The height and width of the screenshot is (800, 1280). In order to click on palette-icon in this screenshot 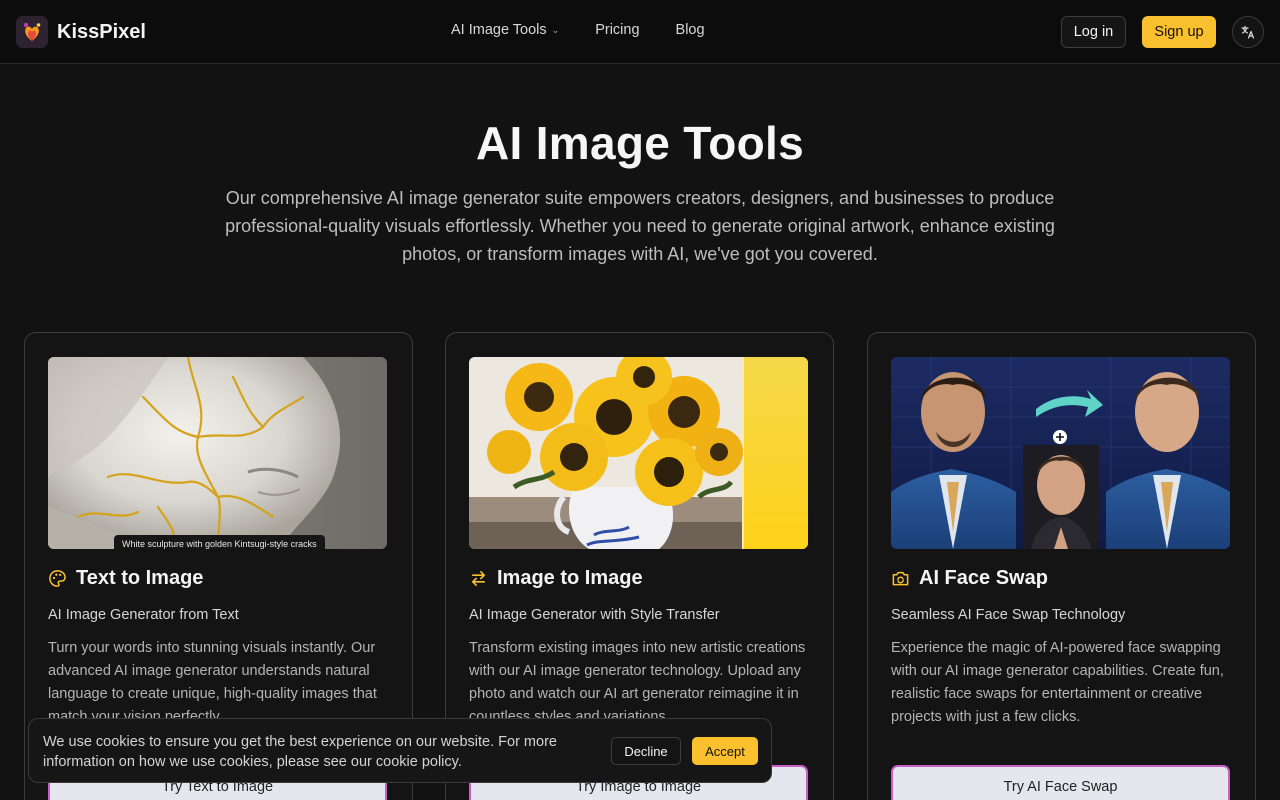, I will do `click(57, 578)`.